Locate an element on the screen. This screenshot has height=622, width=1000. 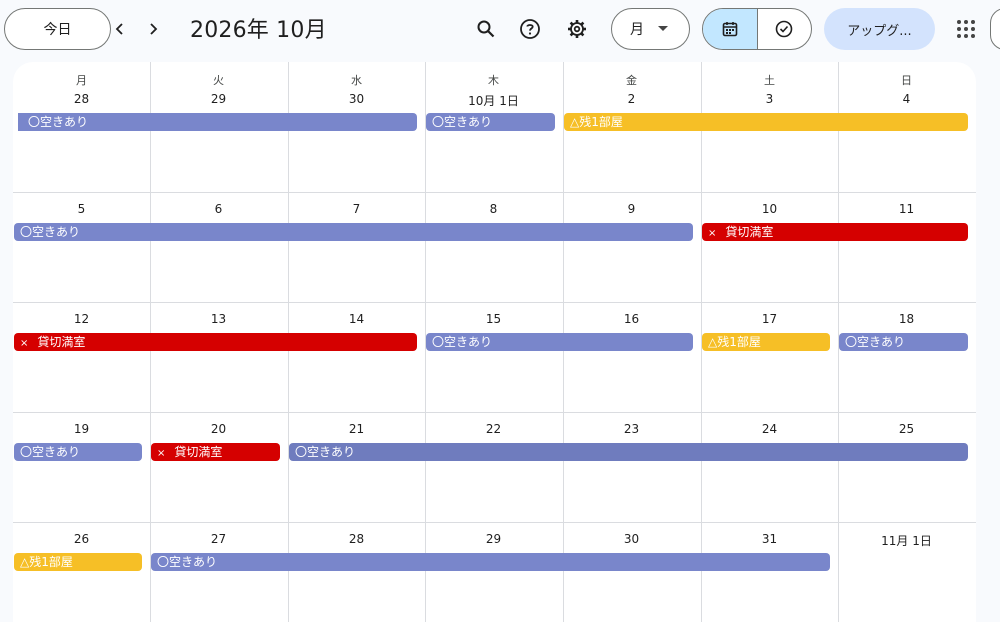
day-number: 14 is located at coordinates (356, 319).